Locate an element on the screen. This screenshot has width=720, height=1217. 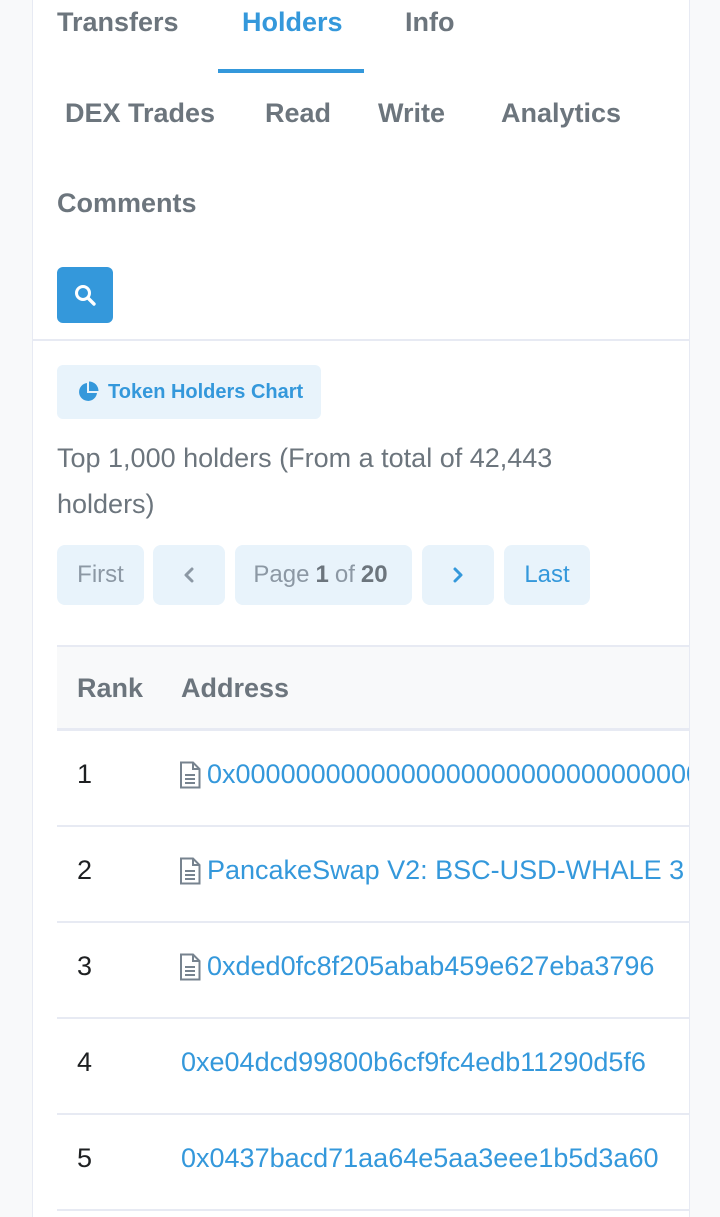
tab-read: Read is located at coordinates (298, 113).